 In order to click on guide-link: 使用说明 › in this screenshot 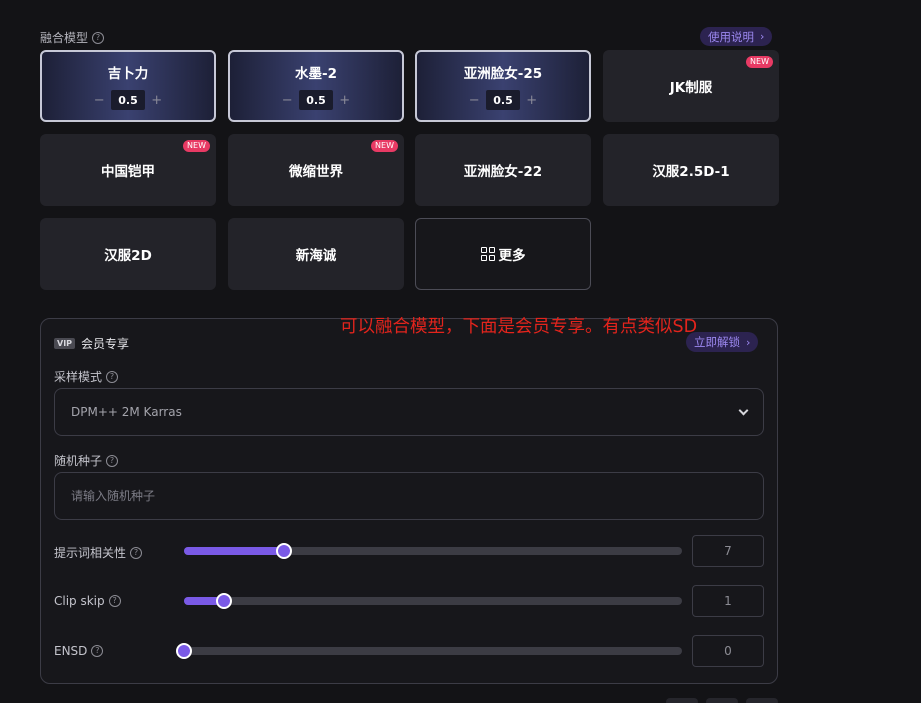, I will do `click(736, 36)`.